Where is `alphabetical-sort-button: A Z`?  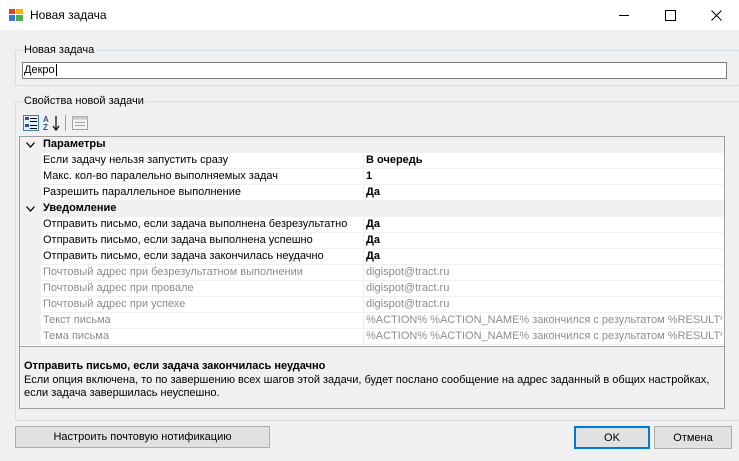 alphabetical-sort-button: A Z is located at coordinates (52, 123).